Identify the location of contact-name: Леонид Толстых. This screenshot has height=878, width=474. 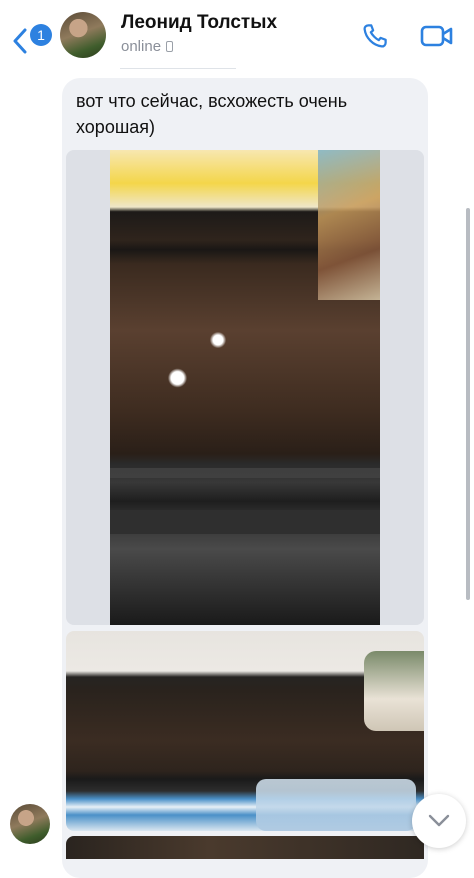
(199, 23).